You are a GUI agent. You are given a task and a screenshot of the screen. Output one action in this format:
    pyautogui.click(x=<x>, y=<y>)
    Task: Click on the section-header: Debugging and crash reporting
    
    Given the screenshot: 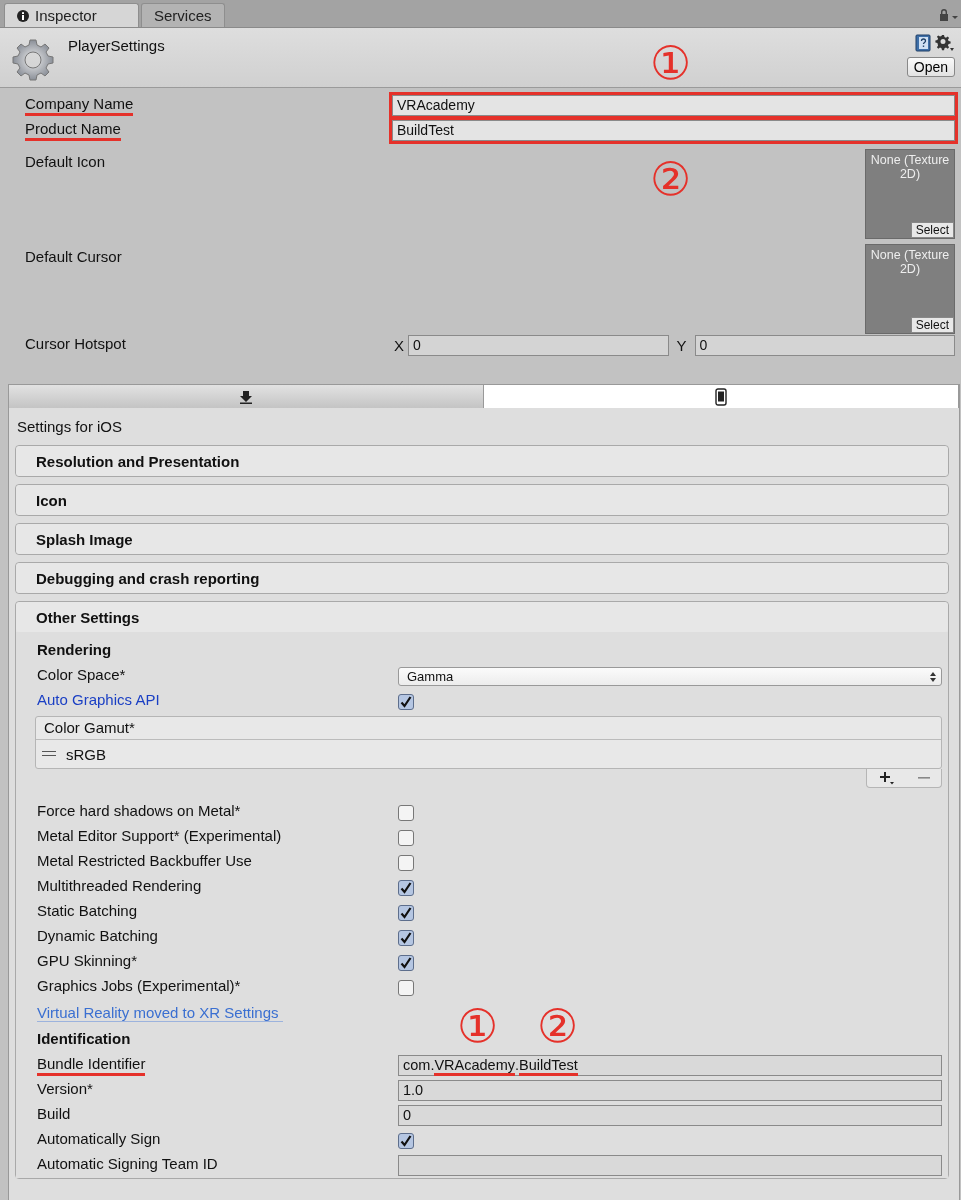 What is the action you would take?
    pyautogui.click(x=482, y=578)
    